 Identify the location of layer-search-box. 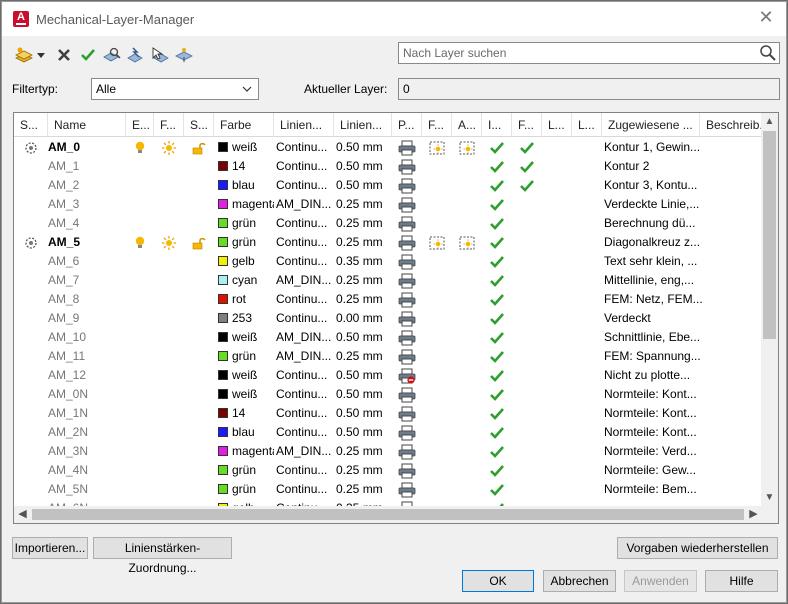
(589, 53).